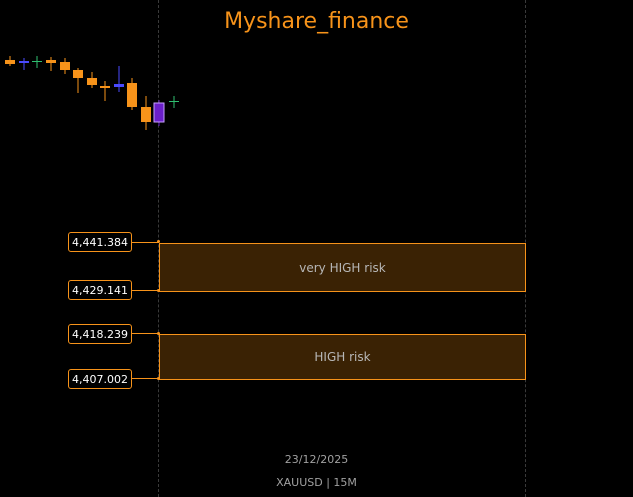 This screenshot has width=633, height=497. I want to click on risk-zone-high: HIGH risk, so click(342, 357).